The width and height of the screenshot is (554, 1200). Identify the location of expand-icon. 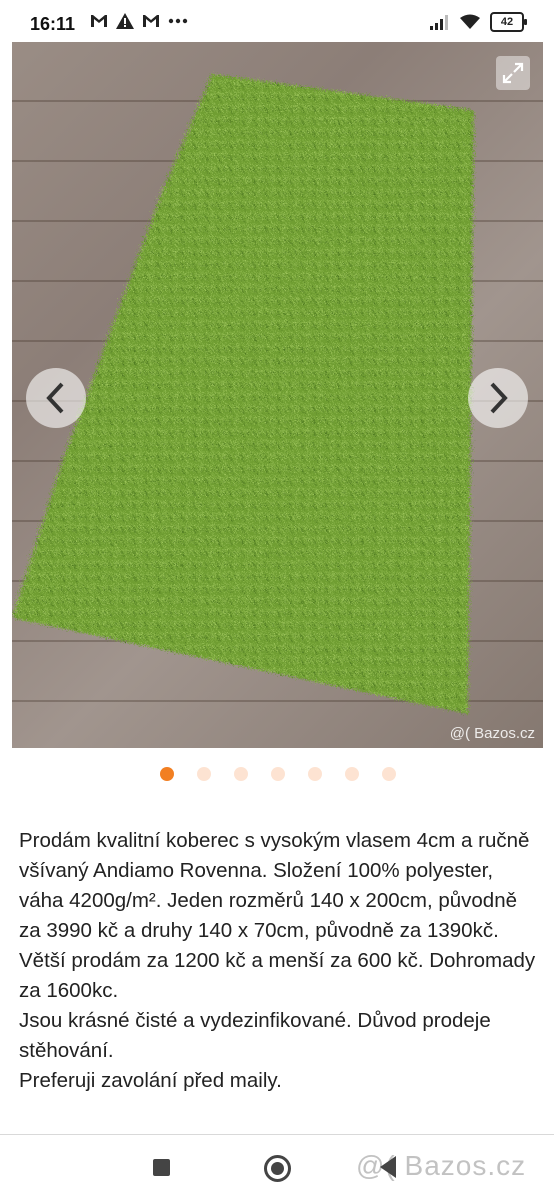
(513, 73).